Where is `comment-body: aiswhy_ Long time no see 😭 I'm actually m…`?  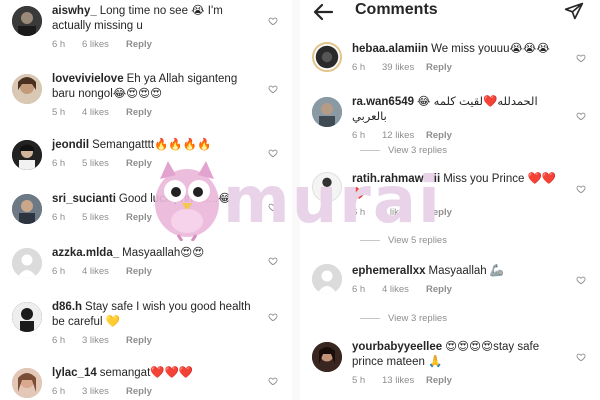 comment-body: aiswhy_ Long time no see 😭 I'm actually m… is located at coordinates (155, 27).